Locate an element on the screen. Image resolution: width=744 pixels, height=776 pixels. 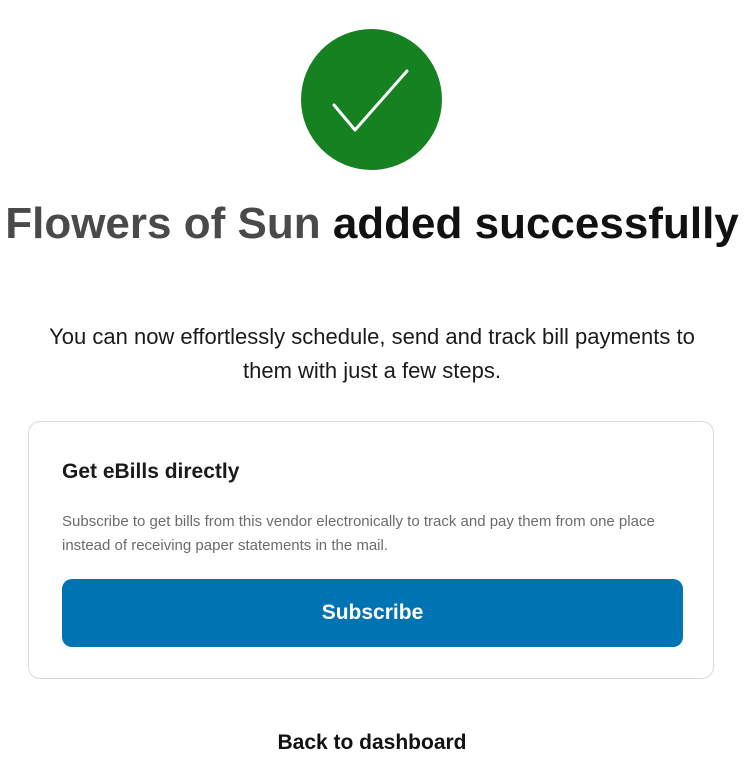
checkmark-icon is located at coordinates (370, 100).